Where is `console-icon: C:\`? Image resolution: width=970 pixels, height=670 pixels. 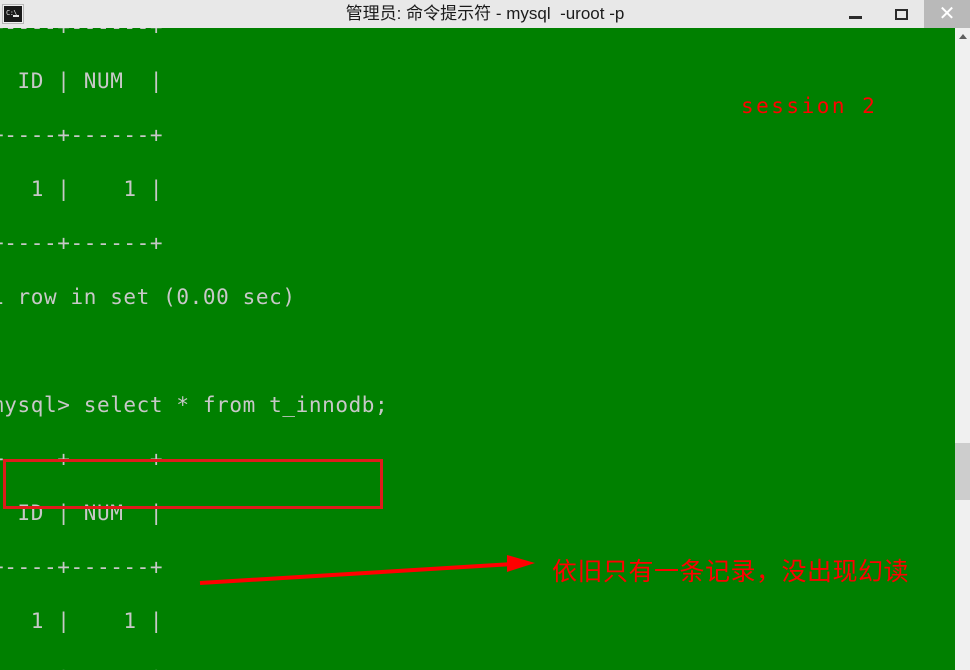
console-icon: C:\ is located at coordinates (13, 14).